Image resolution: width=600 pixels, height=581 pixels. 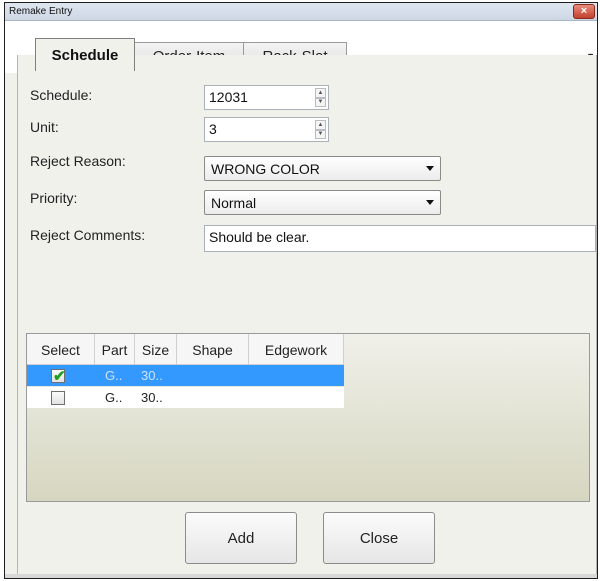 I want to click on priority-value: Normal, so click(x=234, y=203).